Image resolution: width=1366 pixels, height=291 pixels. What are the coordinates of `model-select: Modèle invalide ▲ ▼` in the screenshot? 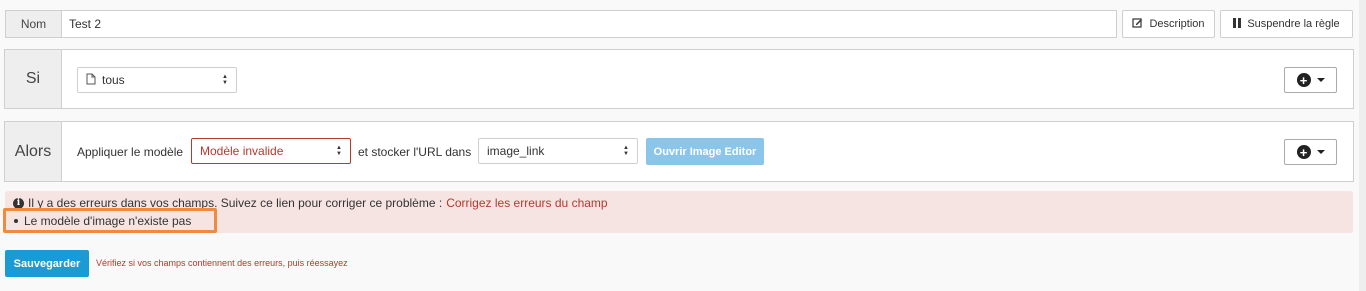 It's located at (271, 151).